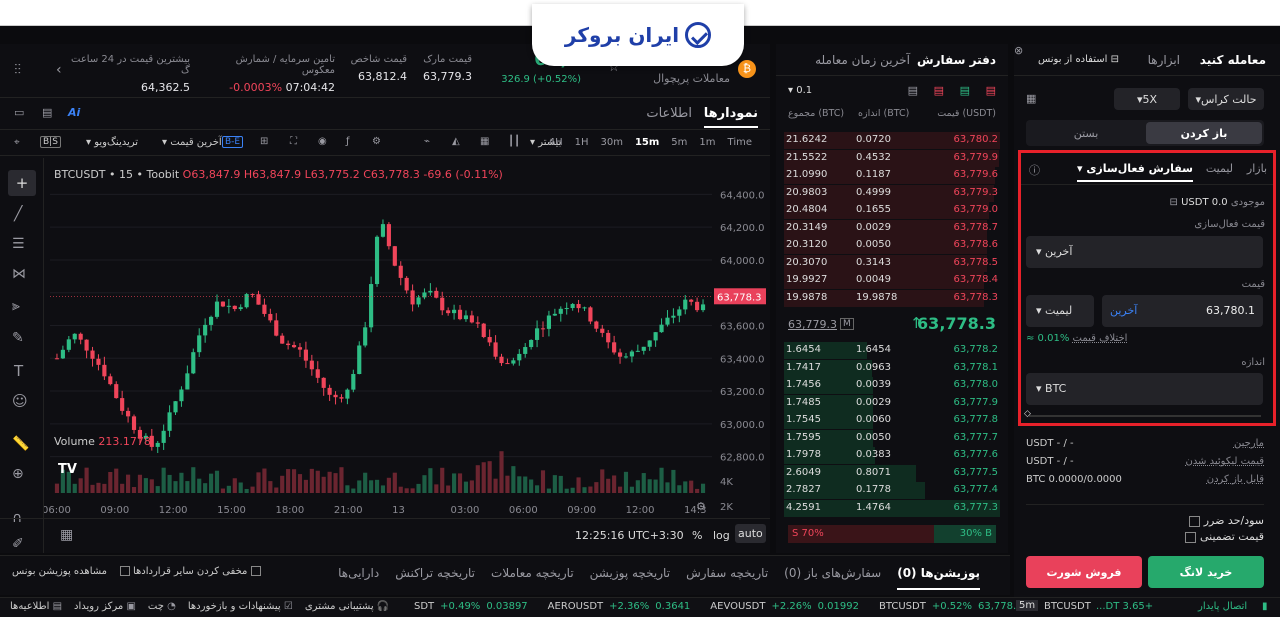 The width and height of the screenshot is (1280, 617). What do you see at coordinates (611, 142) in the screenshot?
I see `timeframe-30m: 30m` at bounding box center [611, 142].